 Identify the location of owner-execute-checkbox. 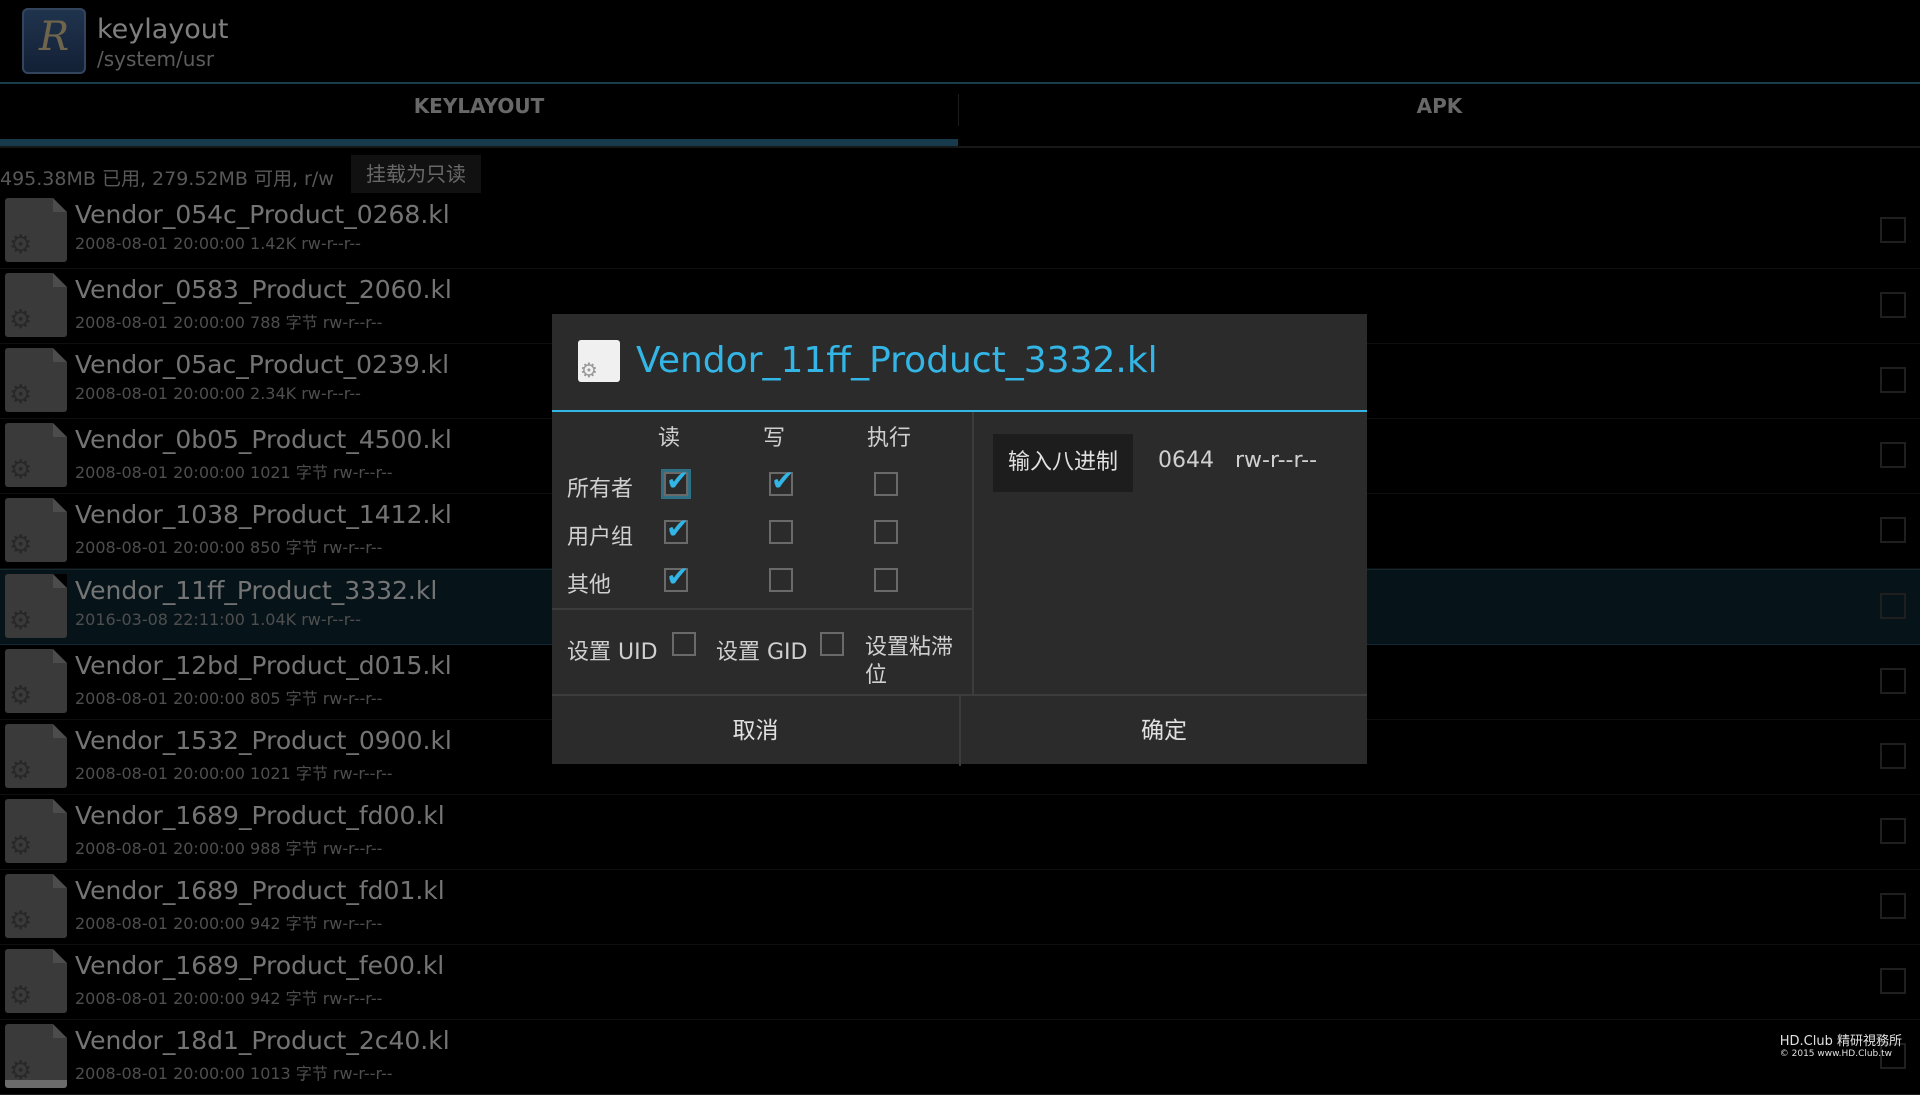
(886, 484).